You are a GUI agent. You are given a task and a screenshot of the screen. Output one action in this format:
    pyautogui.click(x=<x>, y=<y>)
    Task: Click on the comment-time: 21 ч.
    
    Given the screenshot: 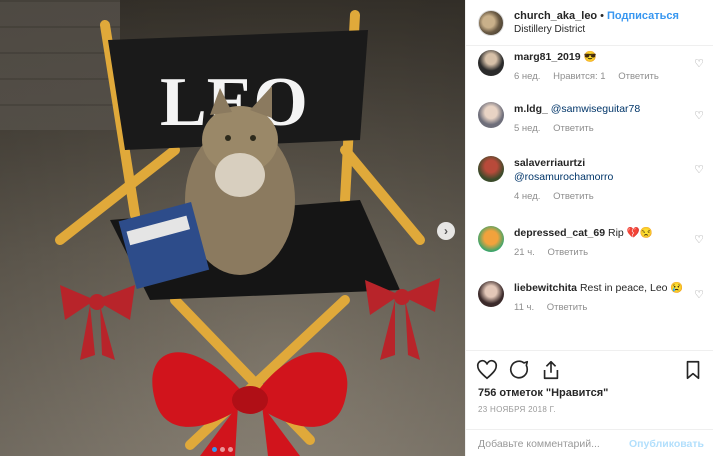 What is the action you would take?
    pyautogui.click(x=524, y=252)
    